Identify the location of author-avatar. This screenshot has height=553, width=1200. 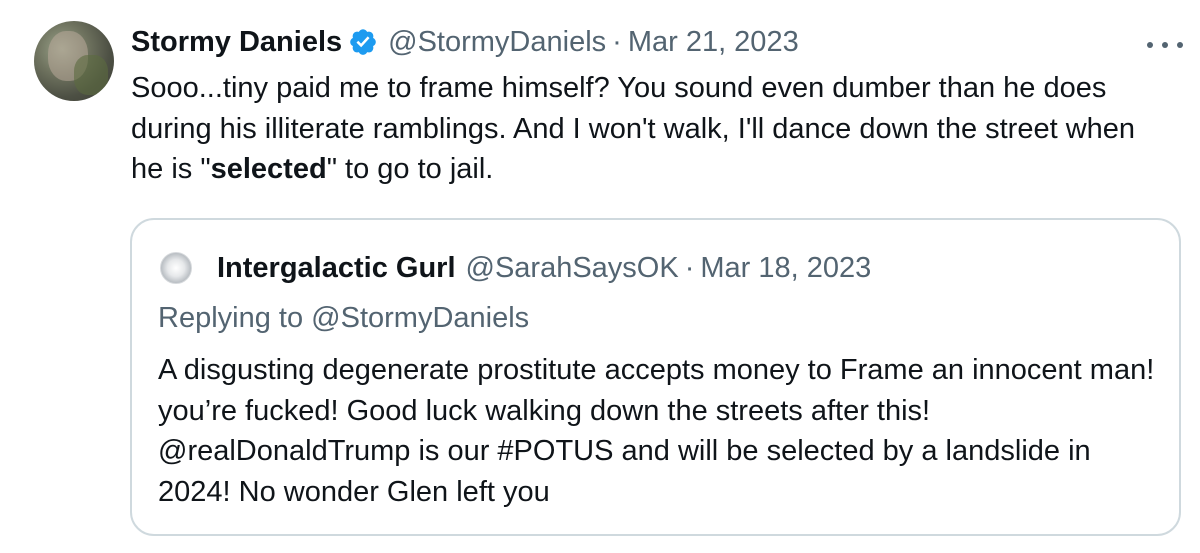
(74, 61).